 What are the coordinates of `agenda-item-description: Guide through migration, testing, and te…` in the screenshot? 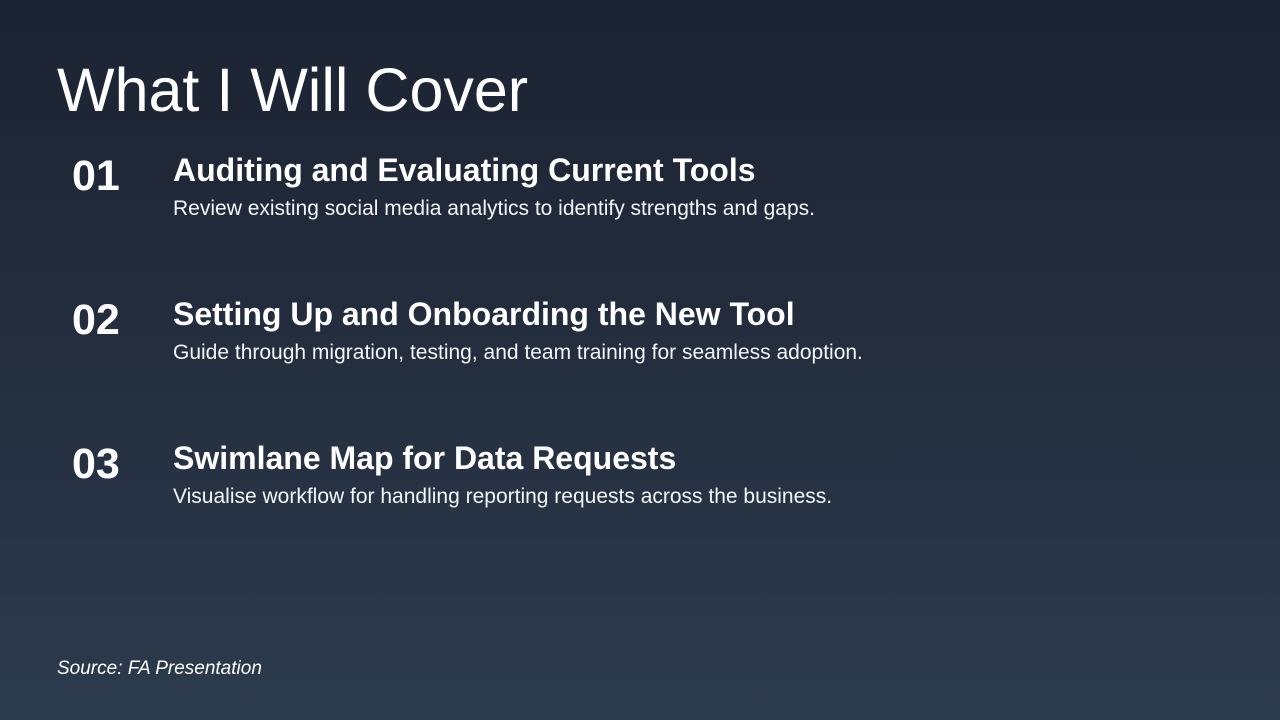 It's located at (518, 352).